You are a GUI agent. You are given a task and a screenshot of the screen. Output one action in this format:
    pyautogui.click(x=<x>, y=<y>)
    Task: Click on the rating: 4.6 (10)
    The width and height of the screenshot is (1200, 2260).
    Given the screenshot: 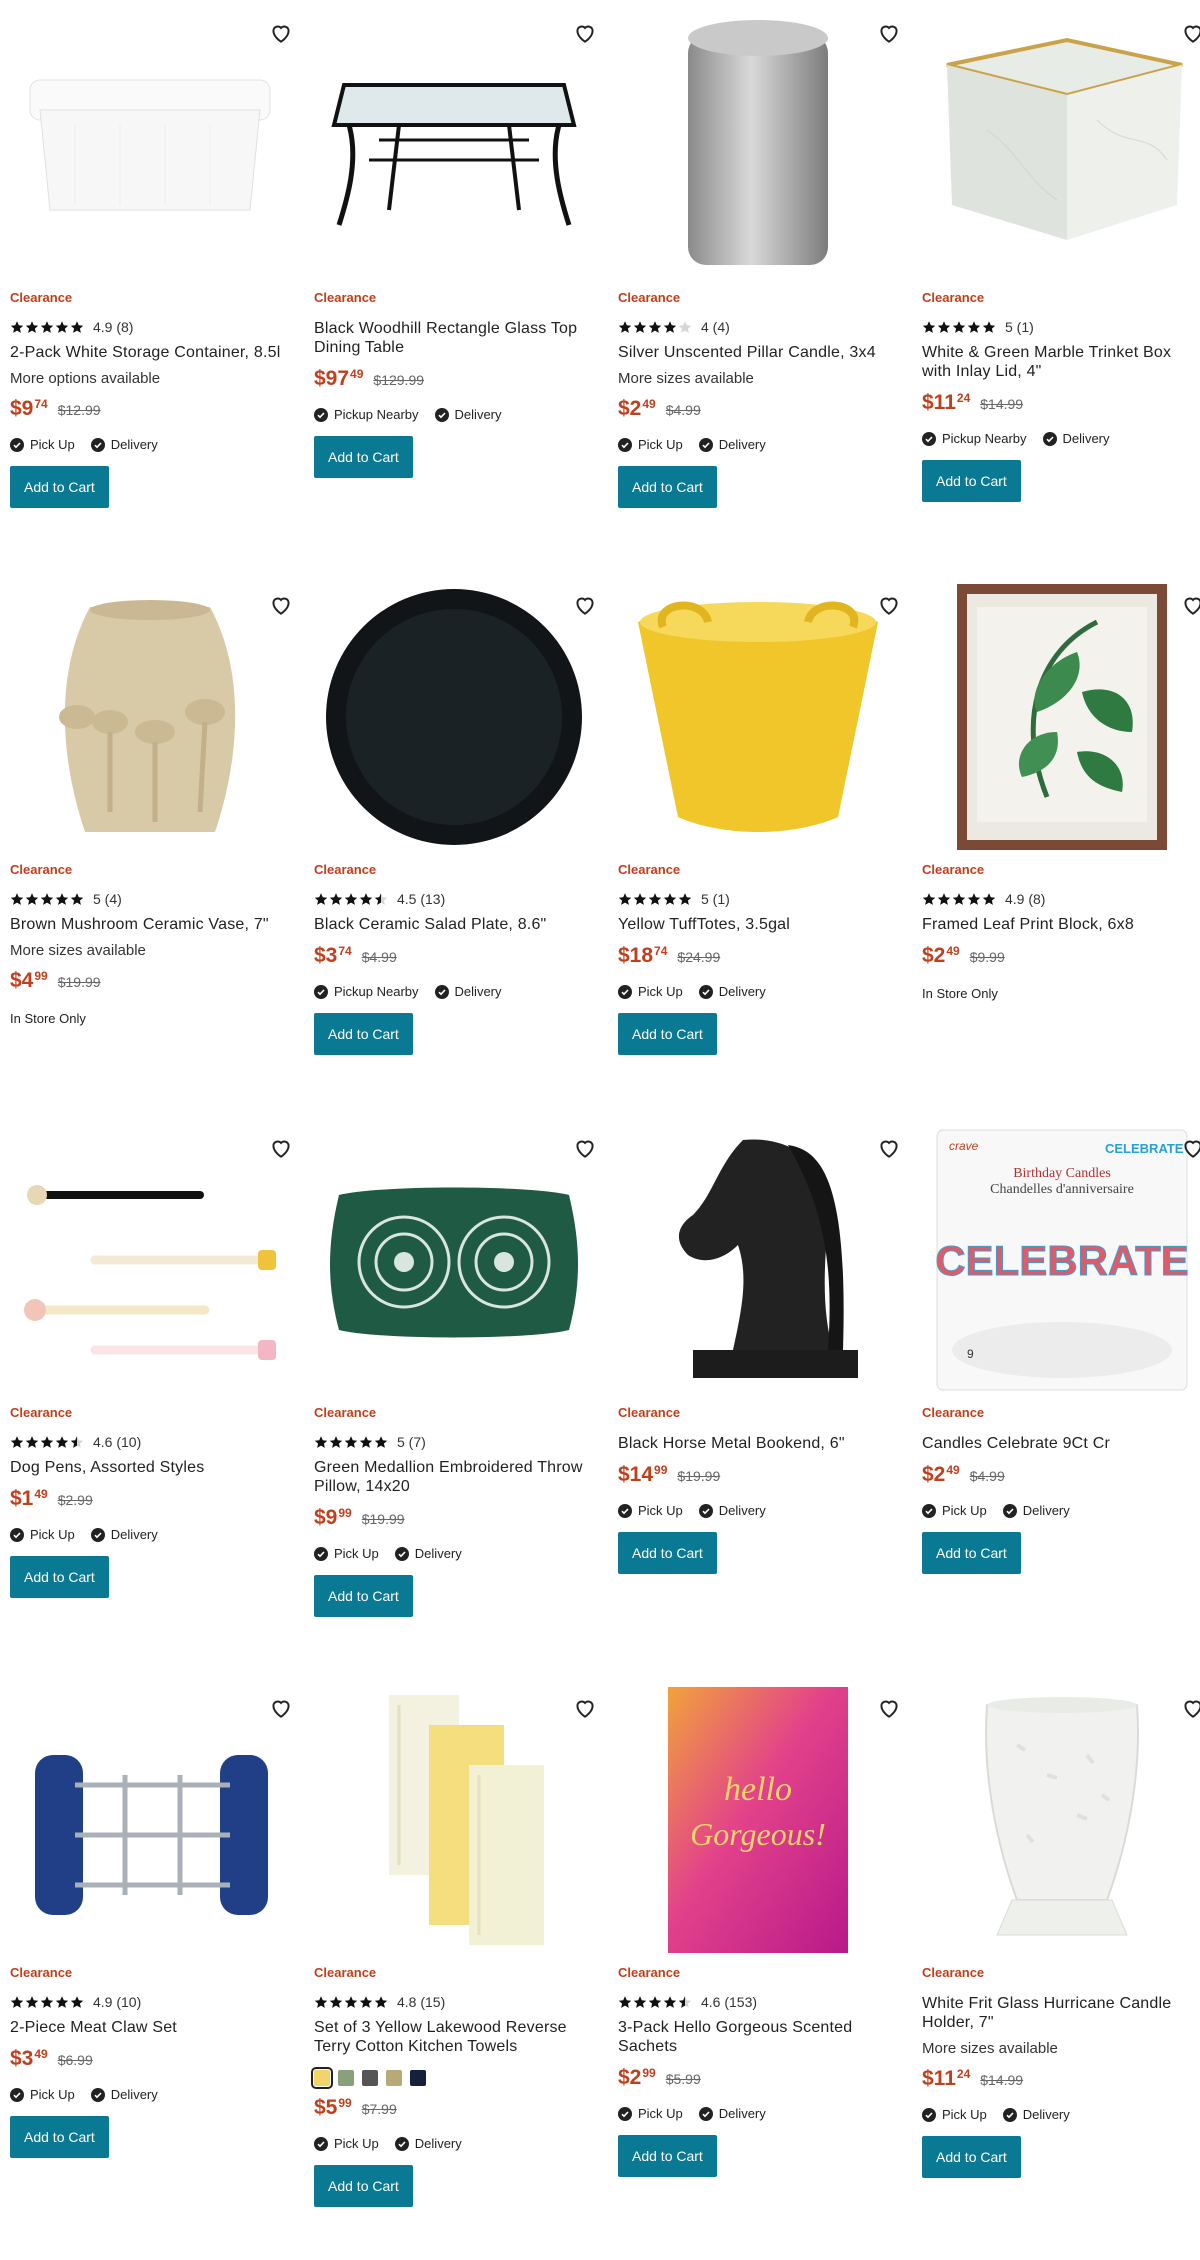 What is the action you would take?
    pyautogui.click(x=150, y=1442)
    